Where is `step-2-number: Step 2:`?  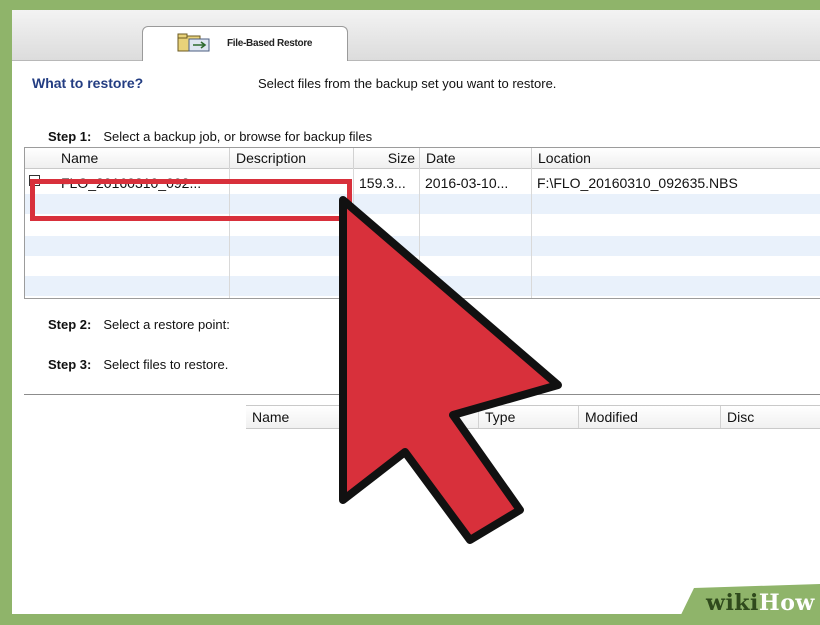 step-2-number: Step 2: is located at coordinates (70, 324).